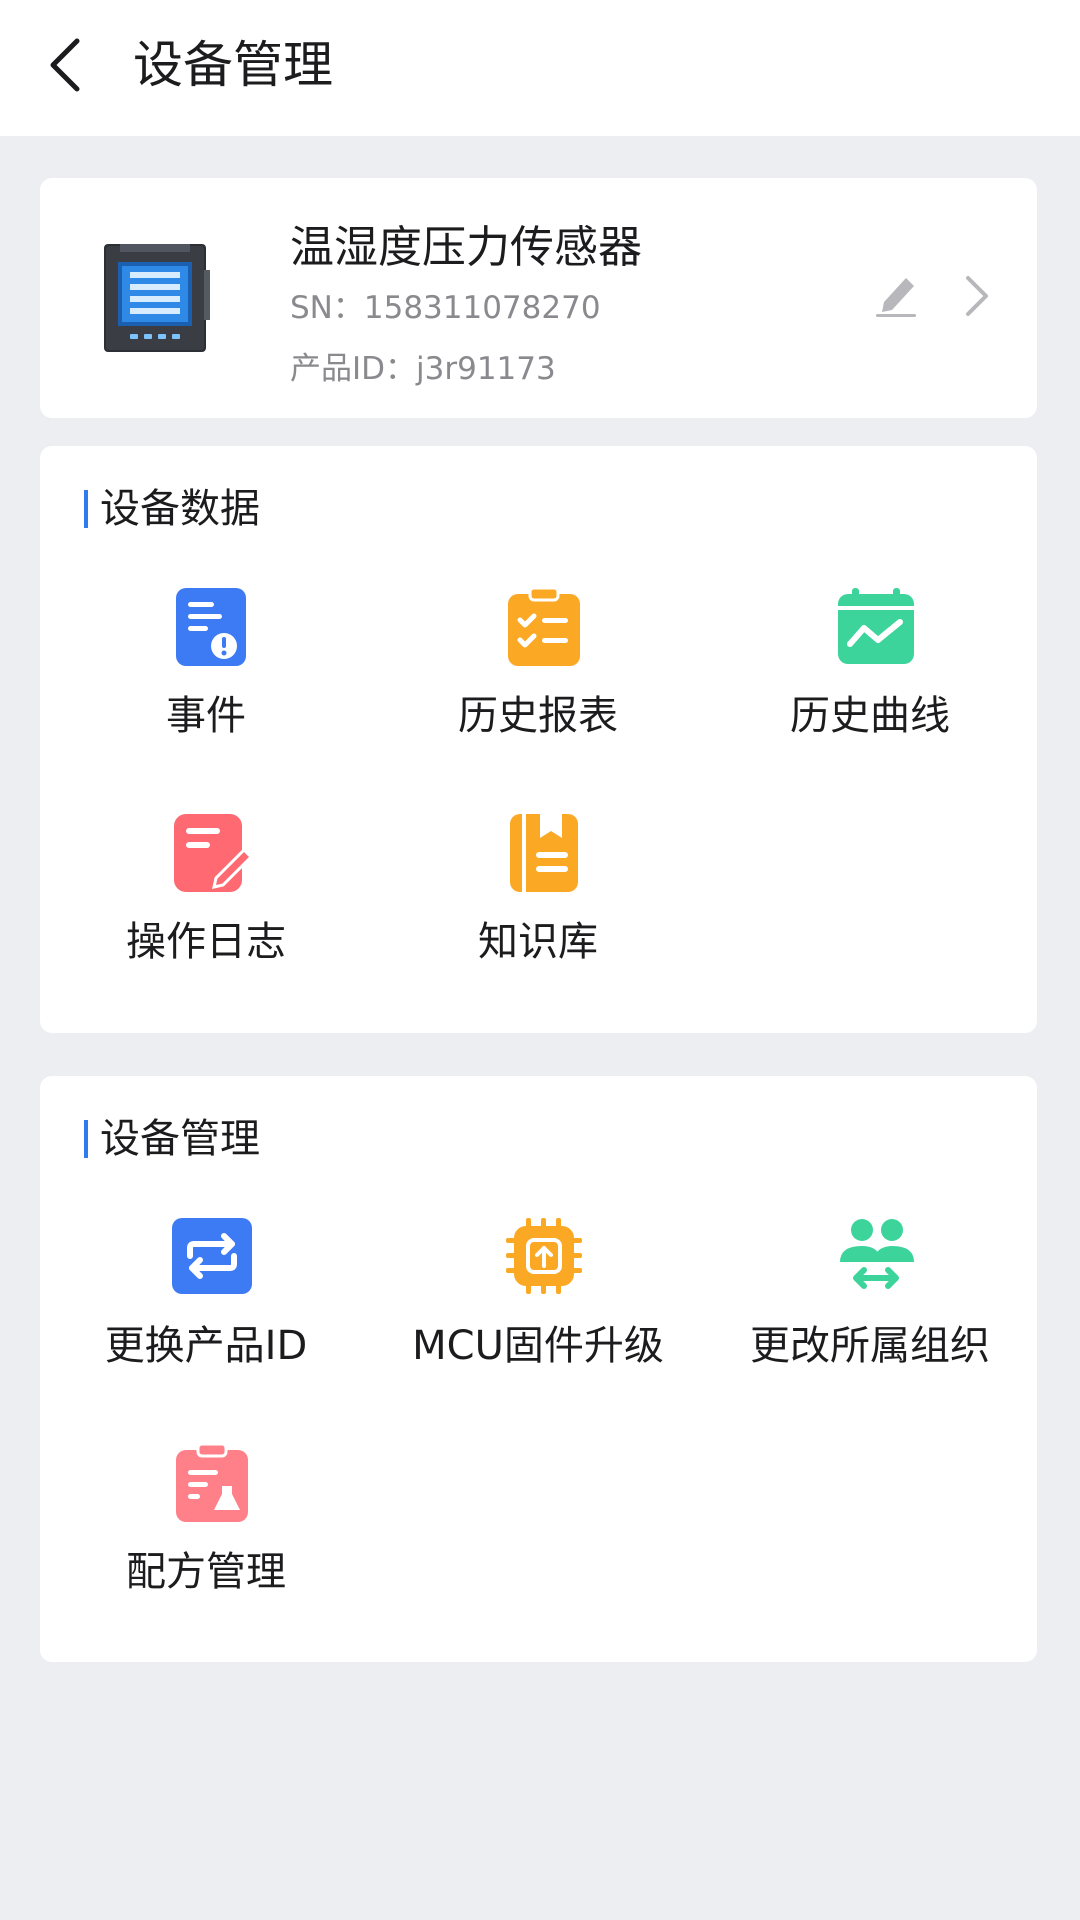 This screenshot has width=1080, height=1920. What do you see at coordinates (540, 68) in the screenshot?
I see `top-bar: 设备管理` at bounding box center [540, 68].